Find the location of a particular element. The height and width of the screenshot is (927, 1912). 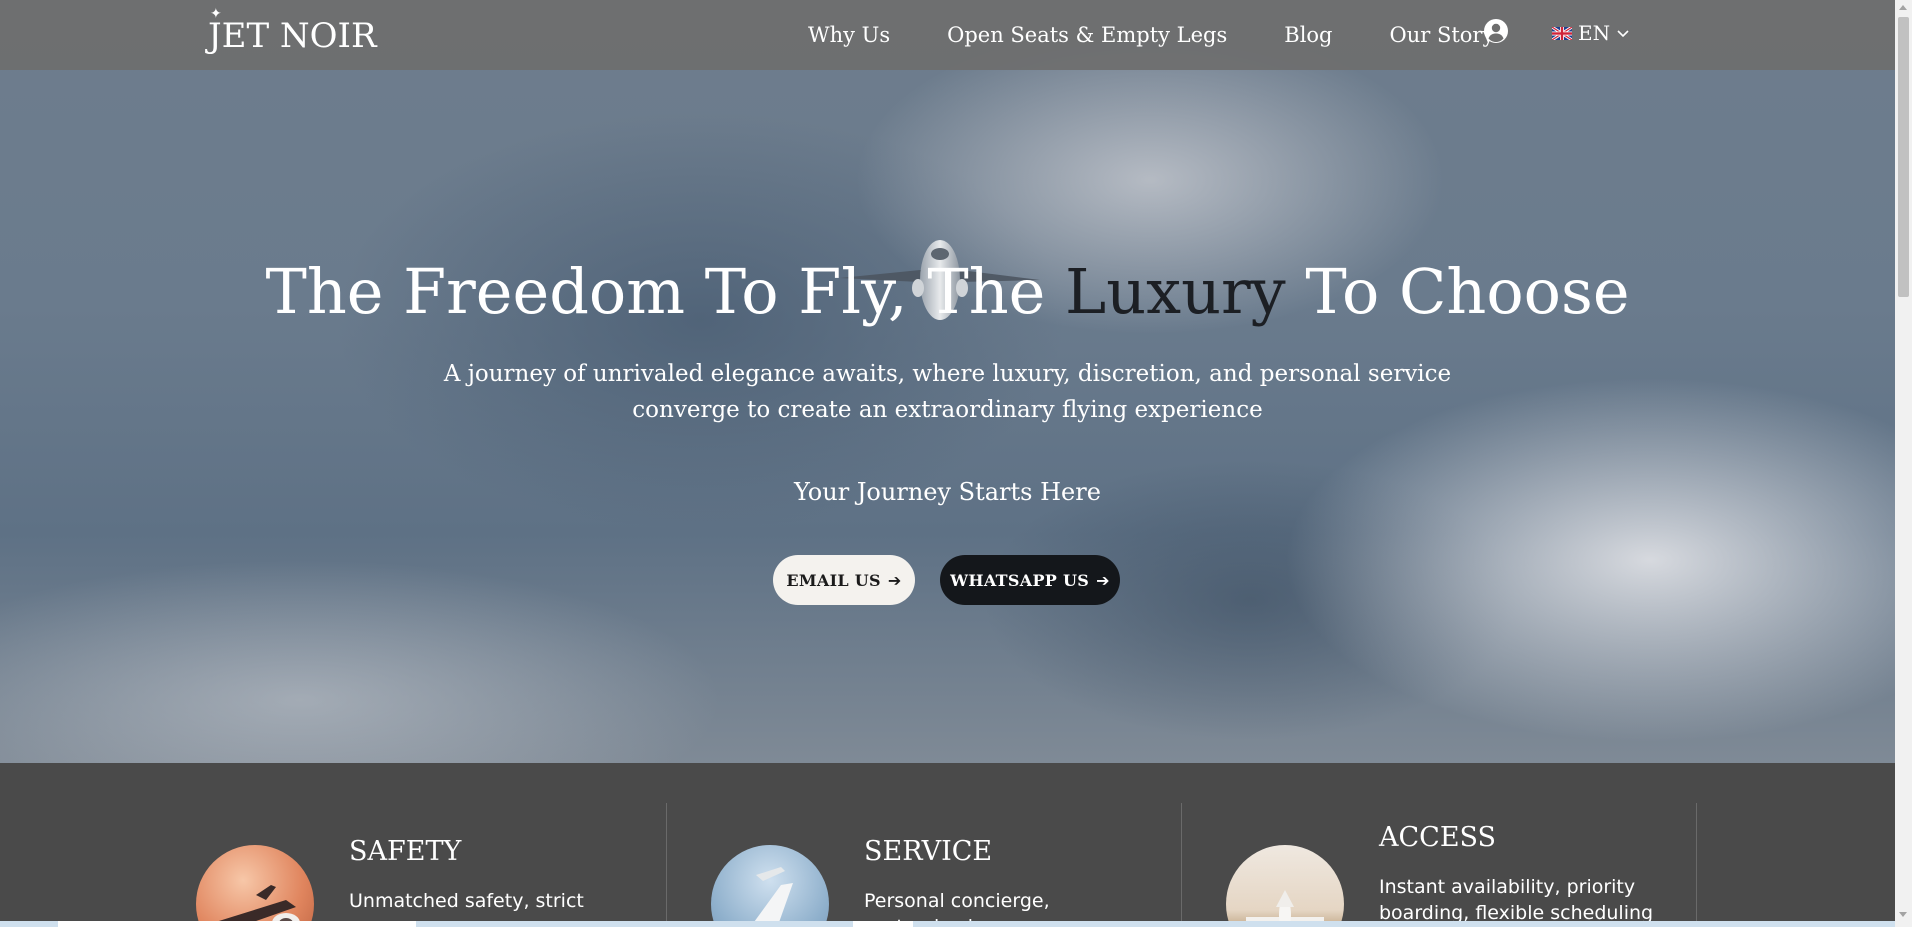

hero-title-part2: To Choose is located at coordinates (1457, 291).